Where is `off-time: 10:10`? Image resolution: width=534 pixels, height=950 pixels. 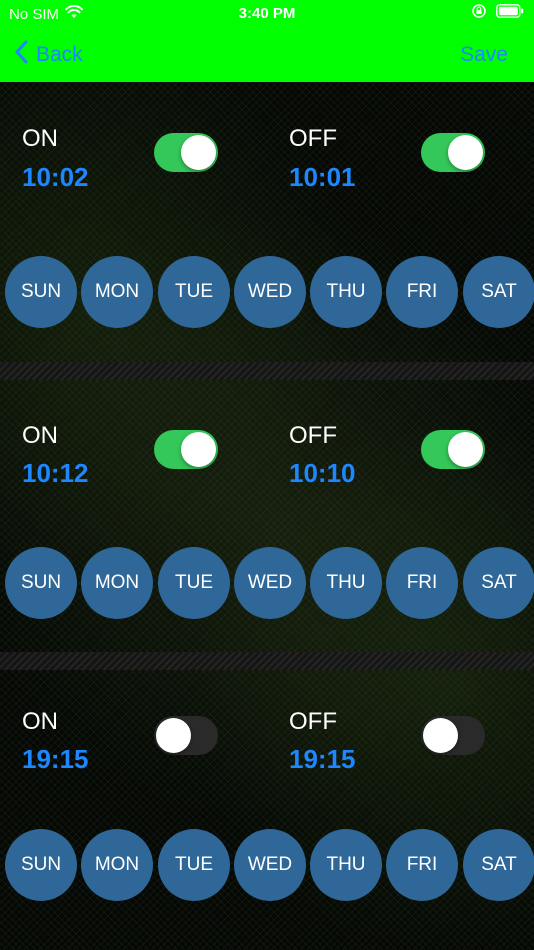 off-time: 10:10 is located at coordinates (322, 473).